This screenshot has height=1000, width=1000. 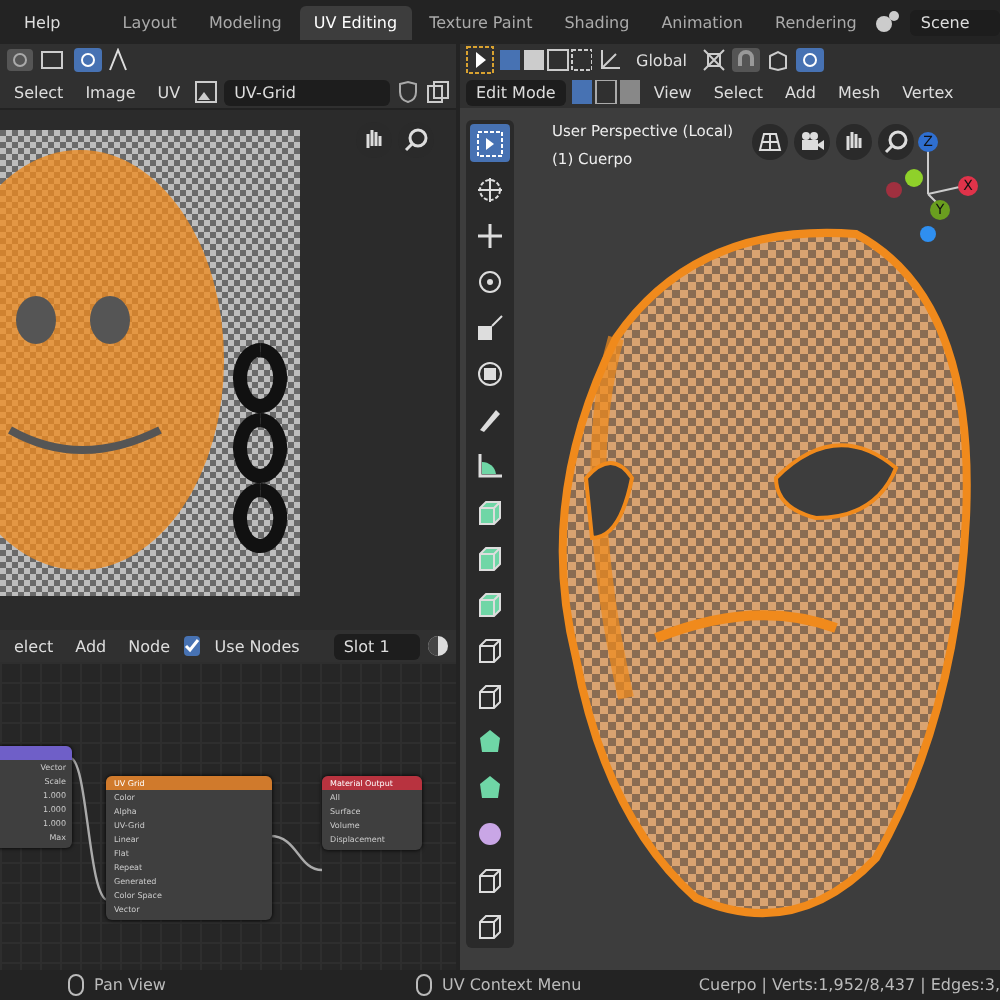 I want to click on snap-icon, so click(x=88, y=60).